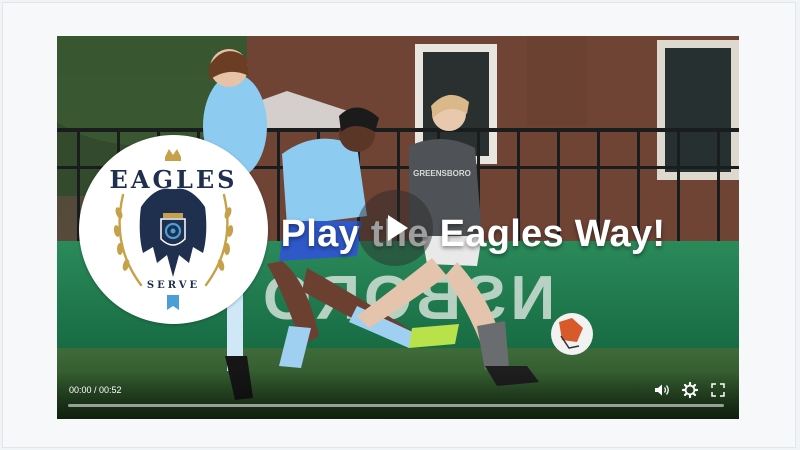  I want to click on volume-icon, so click(662, 390).